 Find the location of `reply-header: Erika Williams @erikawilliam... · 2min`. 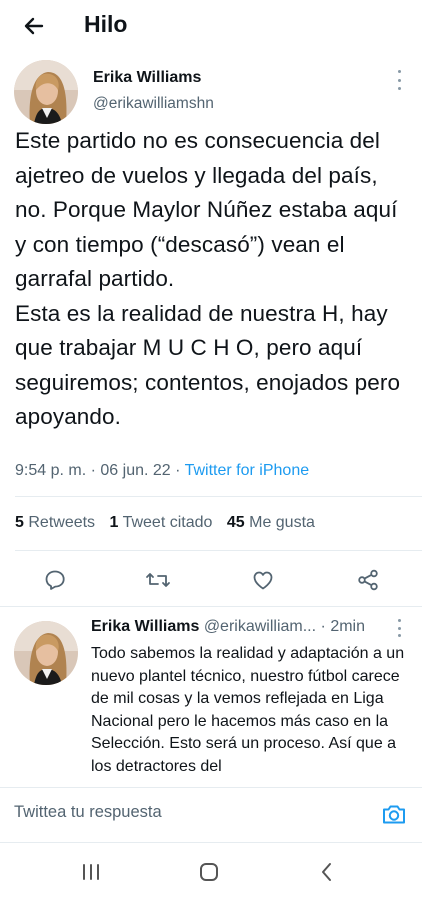

reply-header: Erika Williams @erikawilliam... · 2min is located at coordinates (228, 627).